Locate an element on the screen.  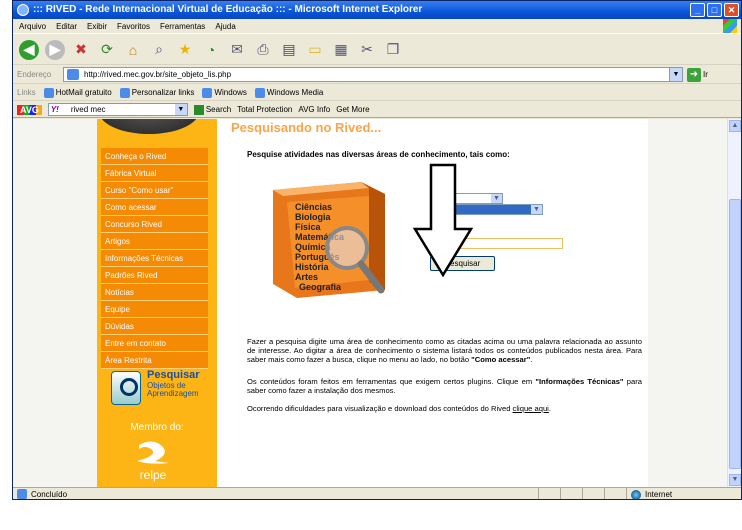
sidebar-item-conheca: Conheça o Rived is located at coordinates (154, 156).